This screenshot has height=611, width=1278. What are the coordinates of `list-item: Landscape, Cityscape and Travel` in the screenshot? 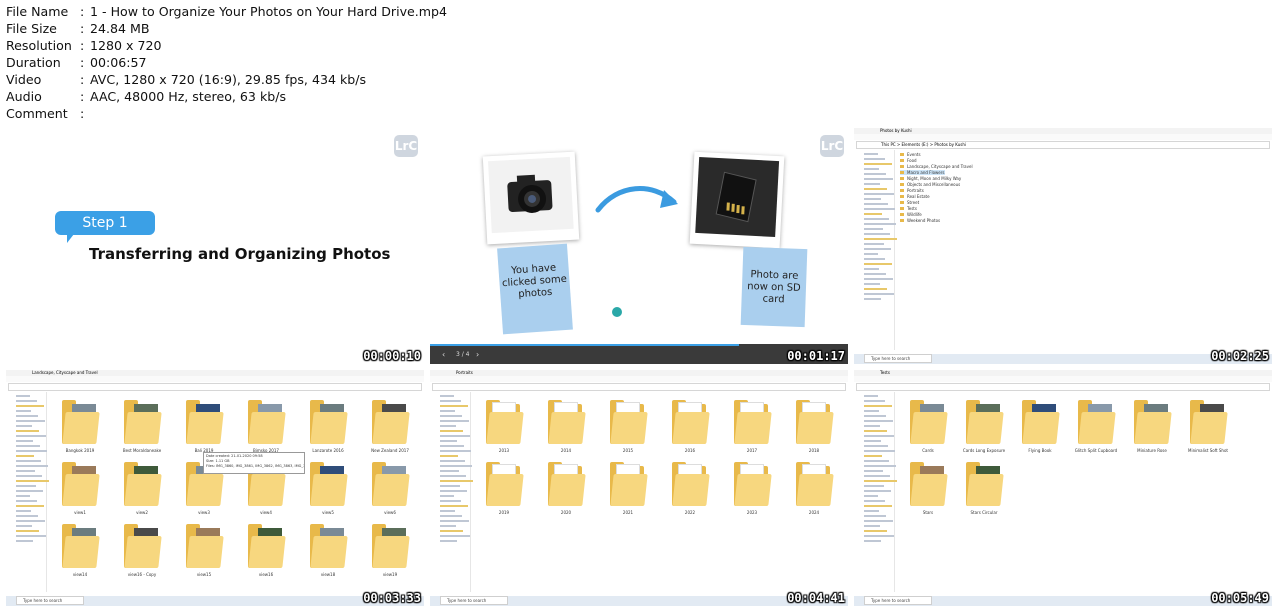 It's located at (936, 166).